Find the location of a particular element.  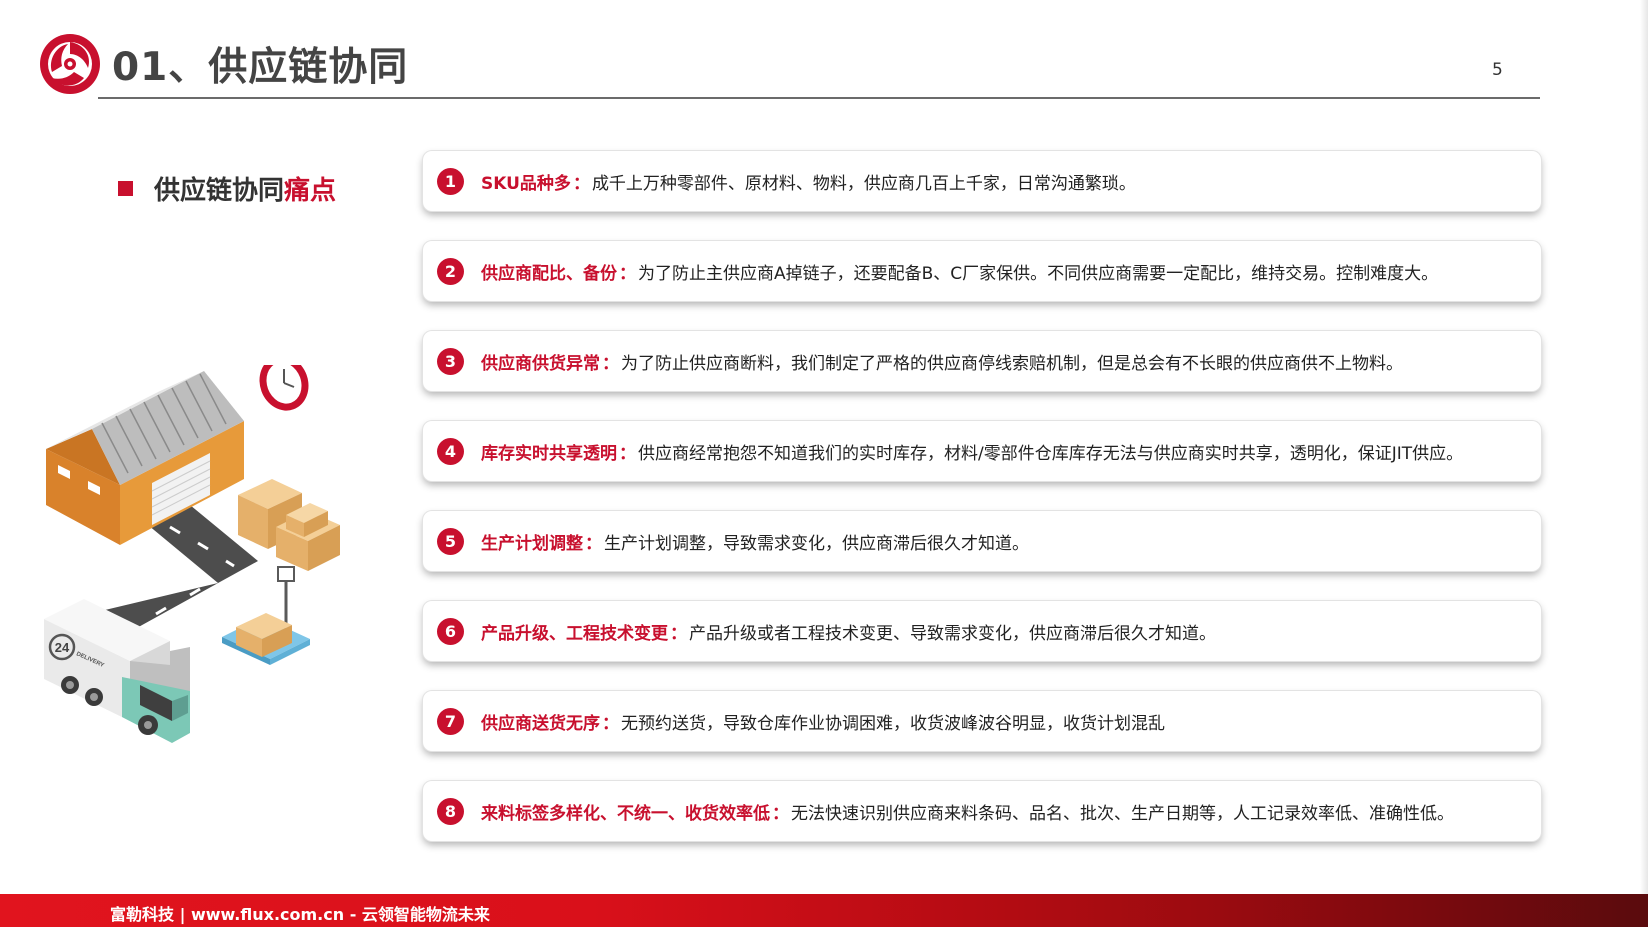

pain-point-label: 库存实时共享透明 is located at coordinates (549, 453).